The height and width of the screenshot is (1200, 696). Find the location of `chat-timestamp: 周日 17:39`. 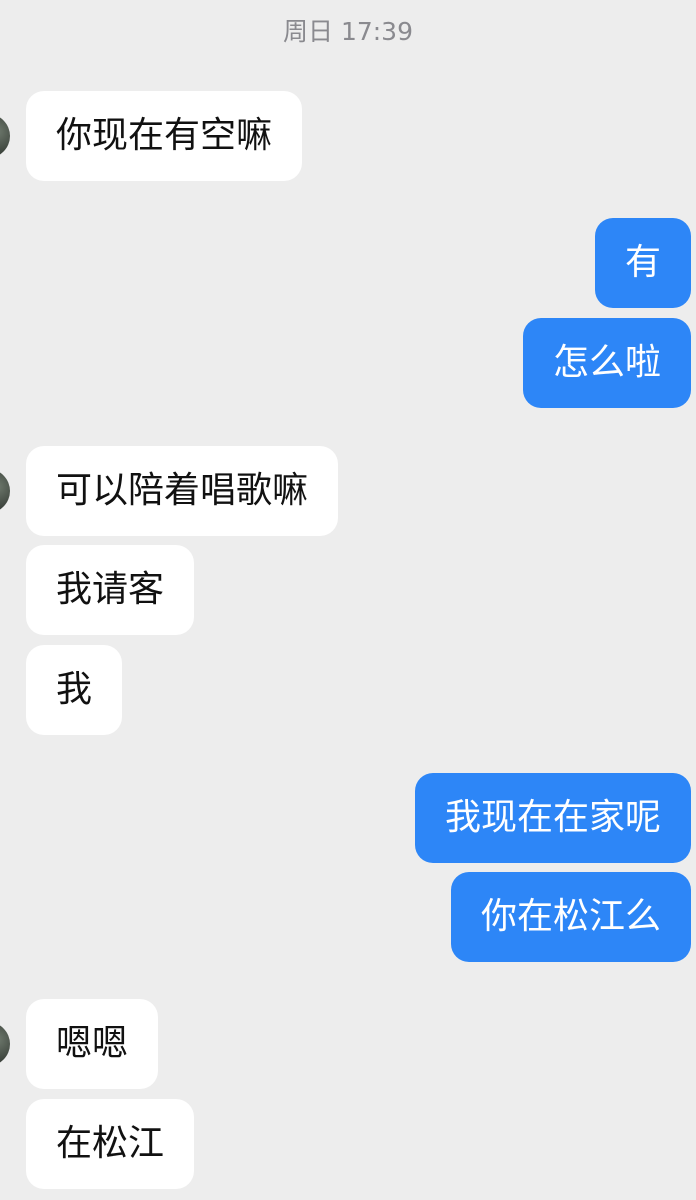

chat-timestamp: 周日 17:39 is located at coordinates (348, 31).